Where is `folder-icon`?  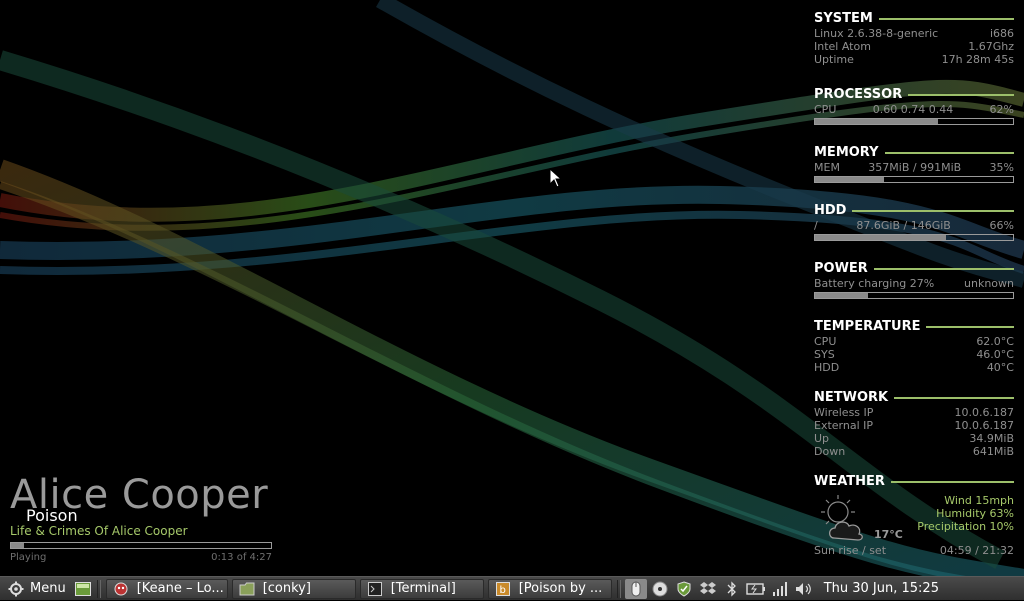 folder-icon is located at coordinates (247, 589).